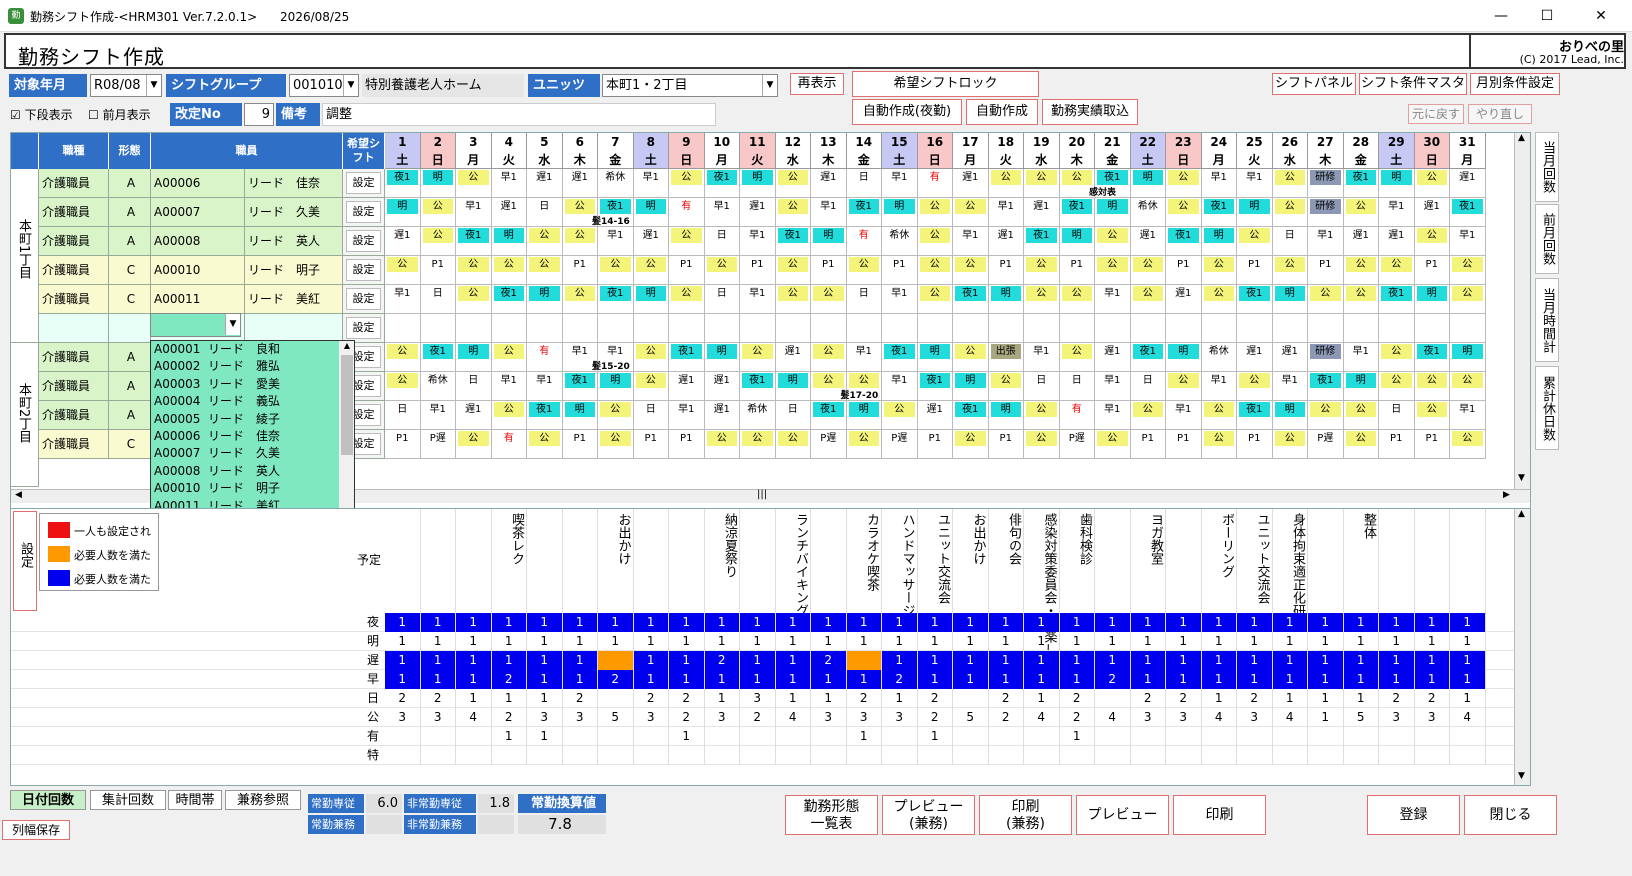 Image resolution: width=1632 pixels, height=876 pixels. What do you see at coordinates (1413, 84) in the screenshot?
I see `shift-condition-button: シフト条件マスタ` at bounding box center [1413, 84].